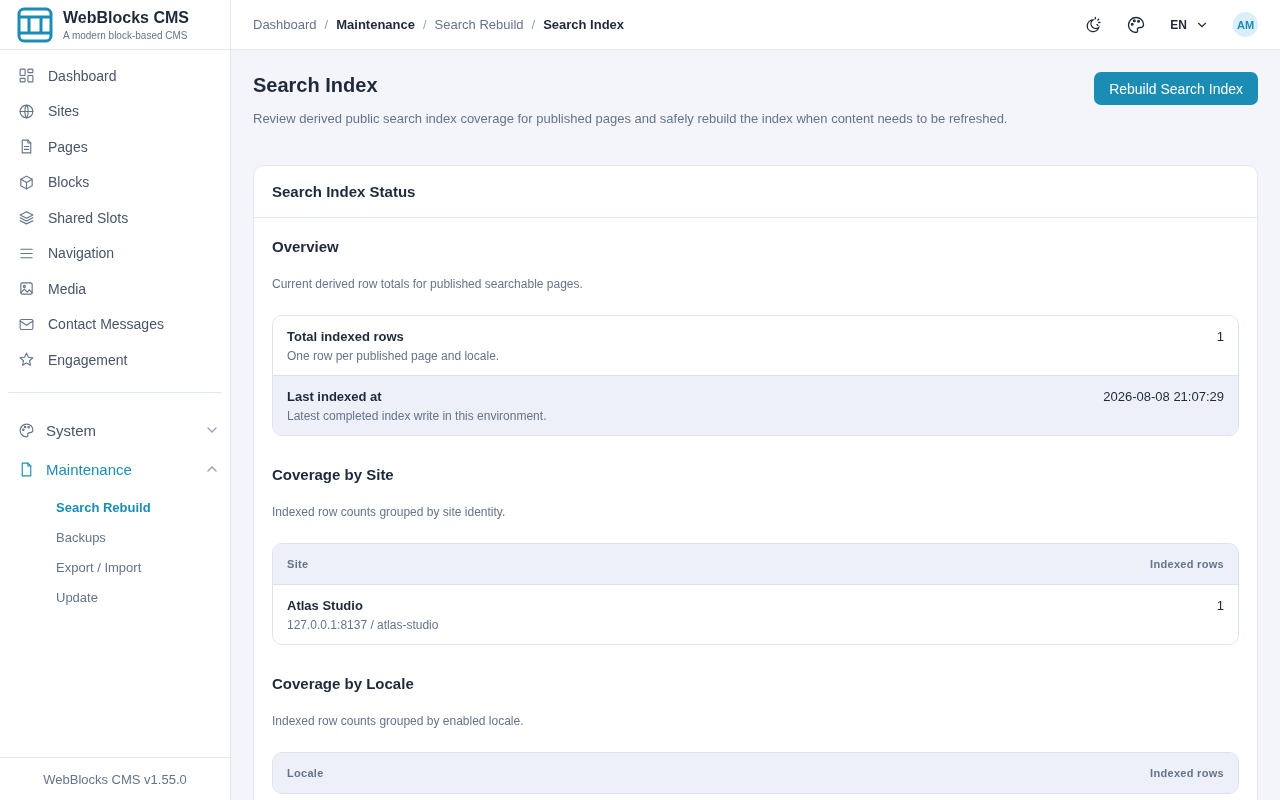 The image size is (1280, 800). Describe the element at coordinates (81, 253) in the screenshot. I see `sidebar-item: Navigation` at that location.